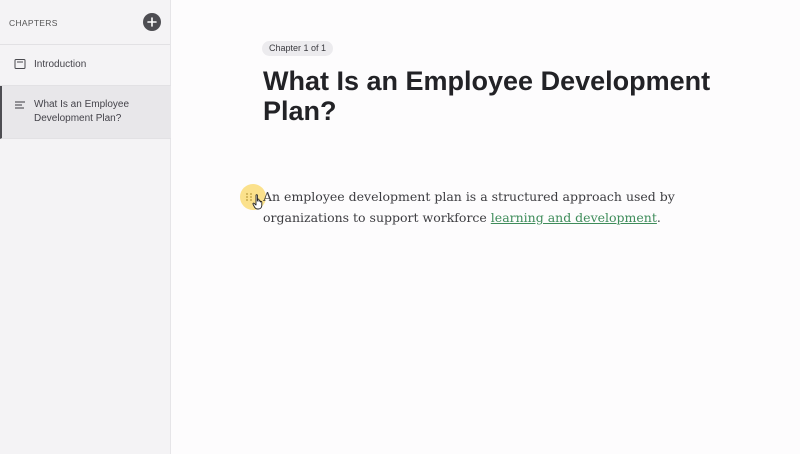  I want to click on text-lines-icon, so click(20, 105).